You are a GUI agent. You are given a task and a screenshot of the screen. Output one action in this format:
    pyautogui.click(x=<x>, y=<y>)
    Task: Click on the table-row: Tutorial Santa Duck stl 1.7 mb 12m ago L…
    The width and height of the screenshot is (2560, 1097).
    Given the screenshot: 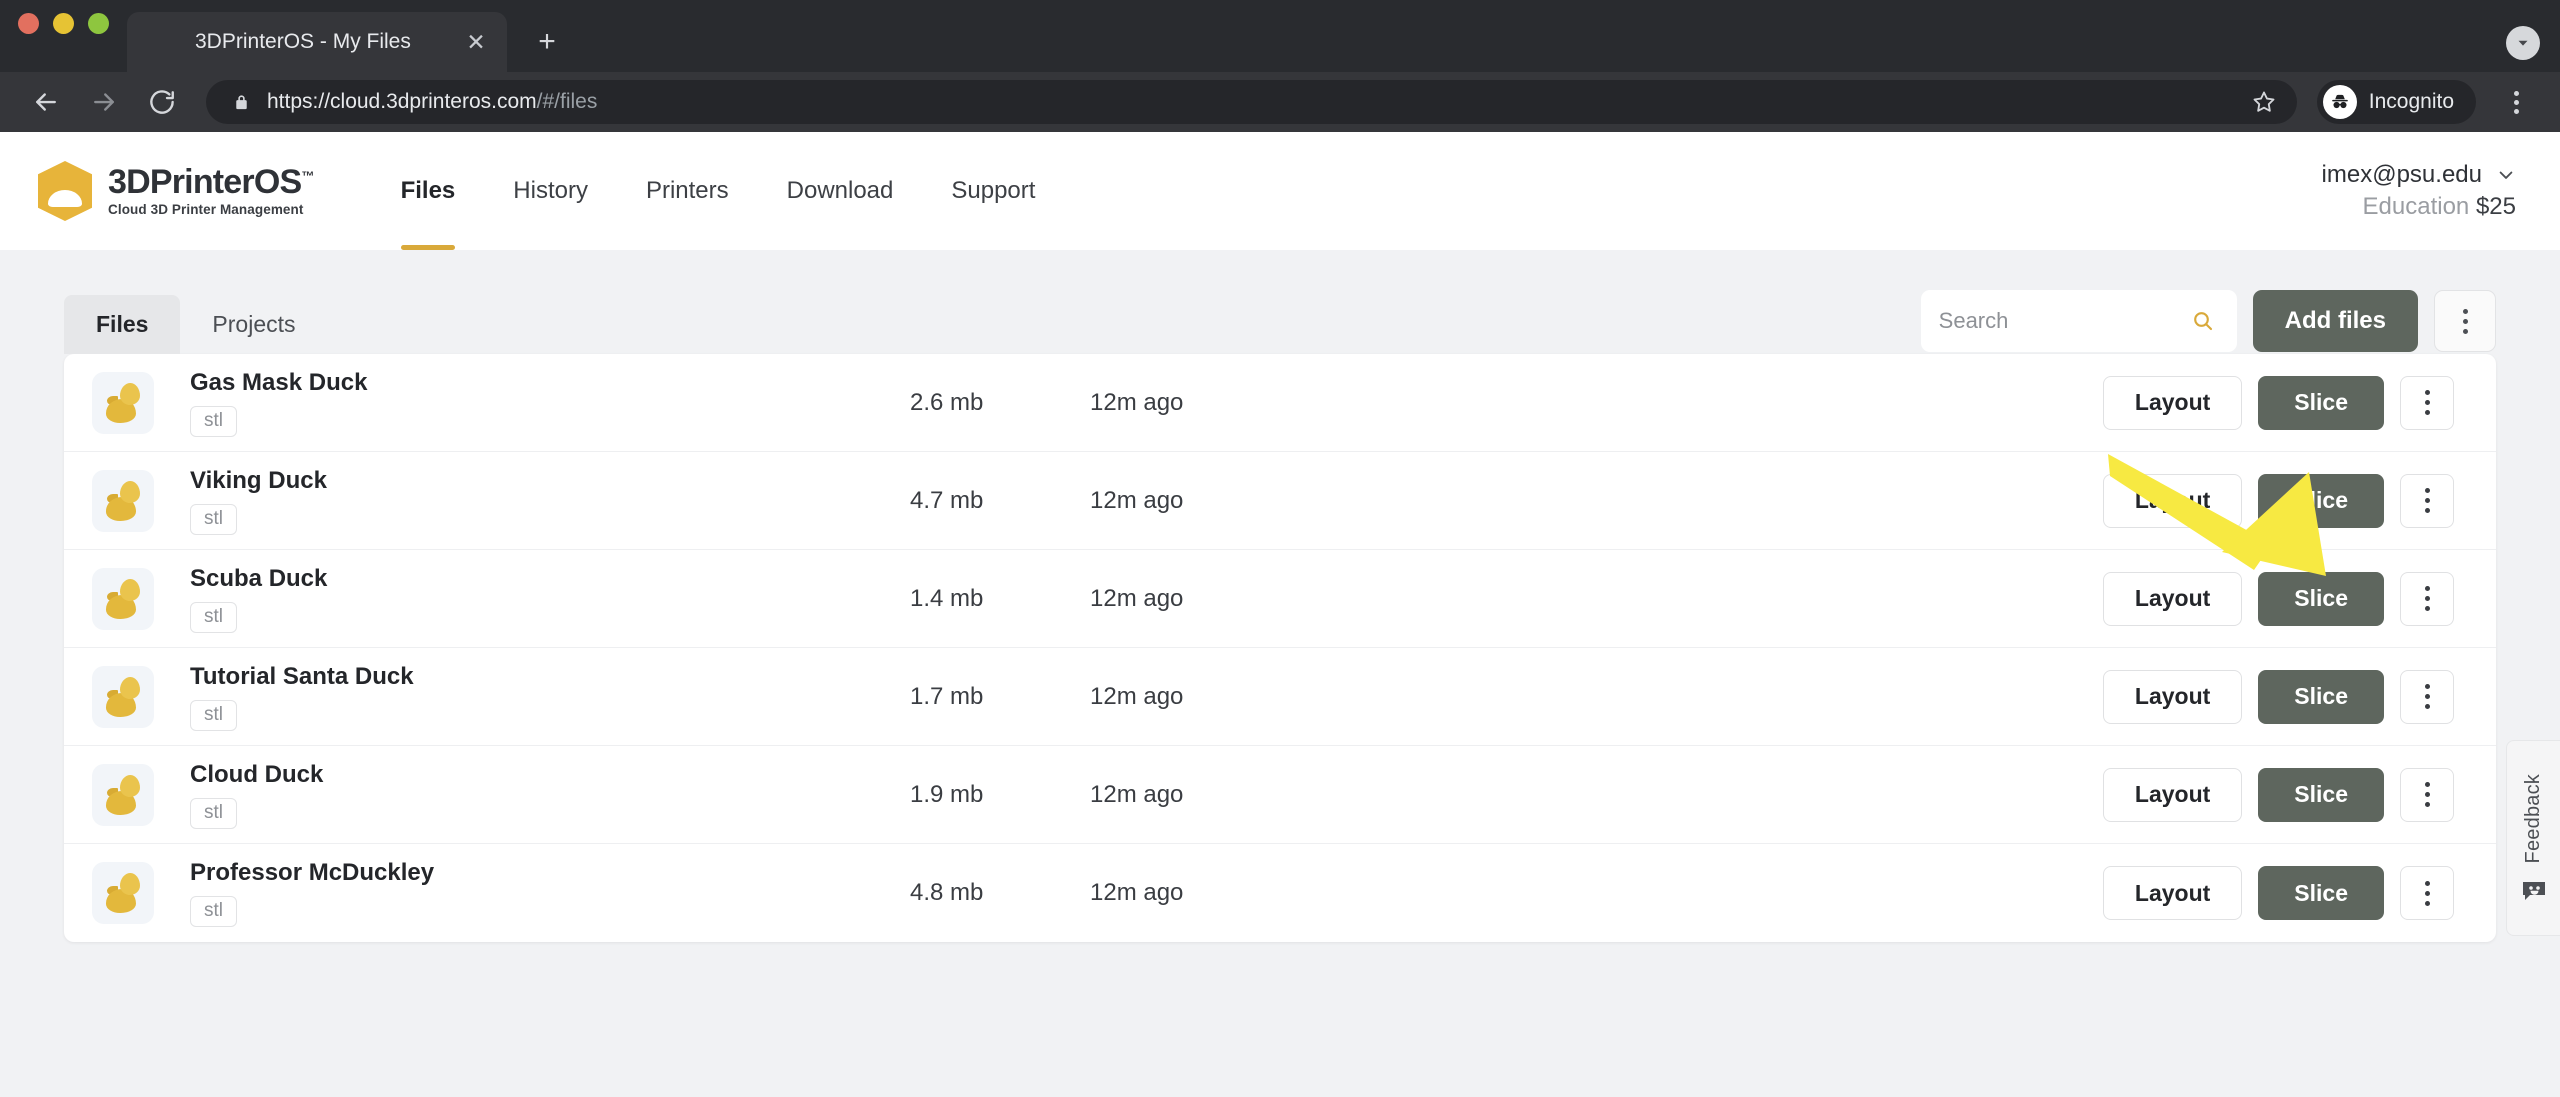 What is the action you would take?
    pyautogui.click(x=1280, y=697)
    